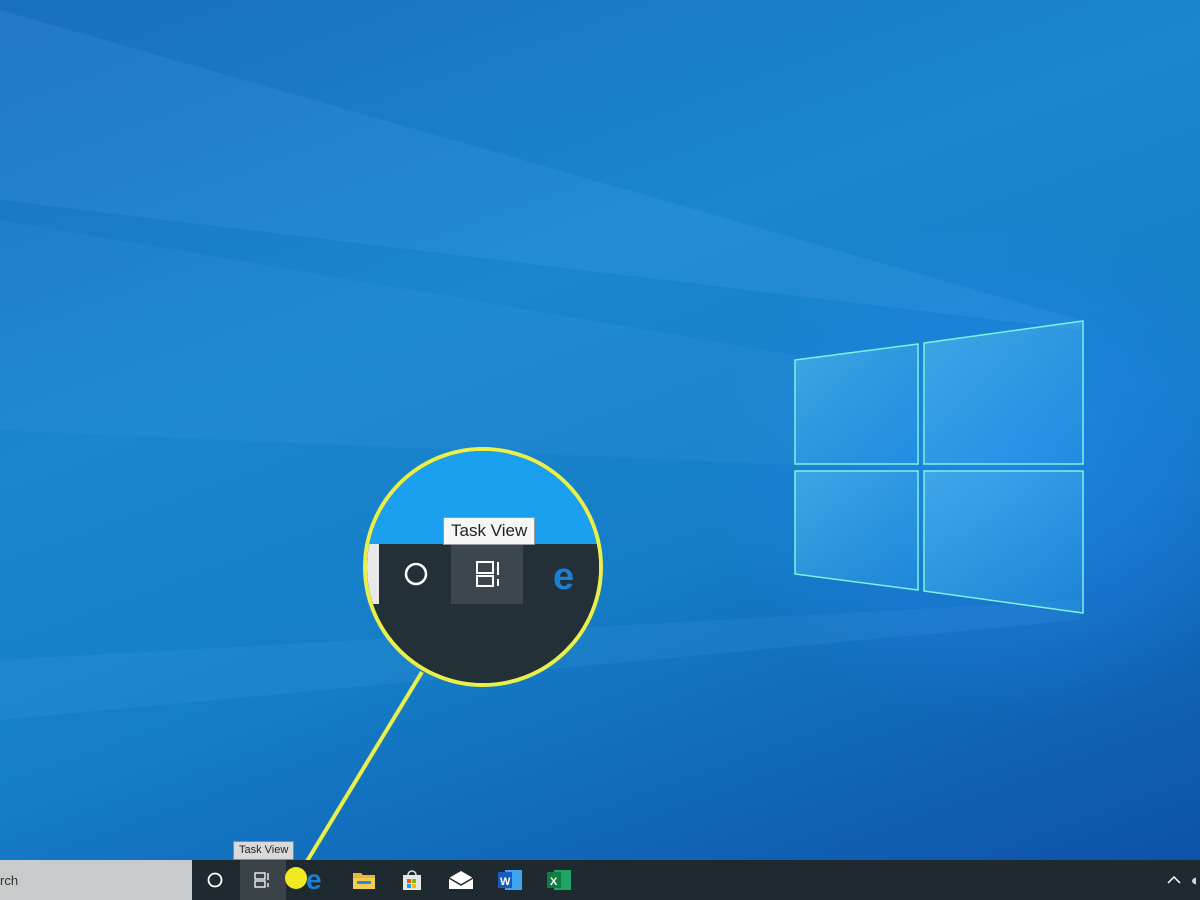 This screenshot has height=900, width=1200. Describe the element at coordinates (563, 577) in the screenshot. I see `magnified-edge-icon: e` at that location.